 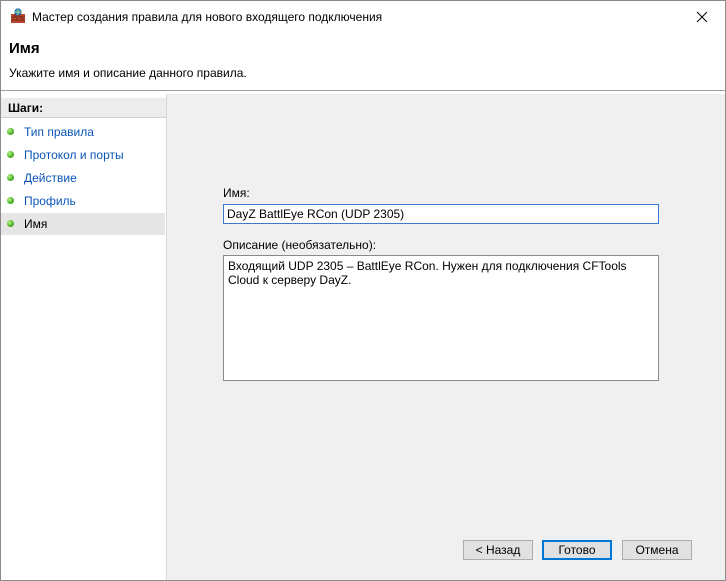 What do you see at coordinates (18, 16) in the screenshot?
I see `firewall-icon` at bounding box center [18, 16].